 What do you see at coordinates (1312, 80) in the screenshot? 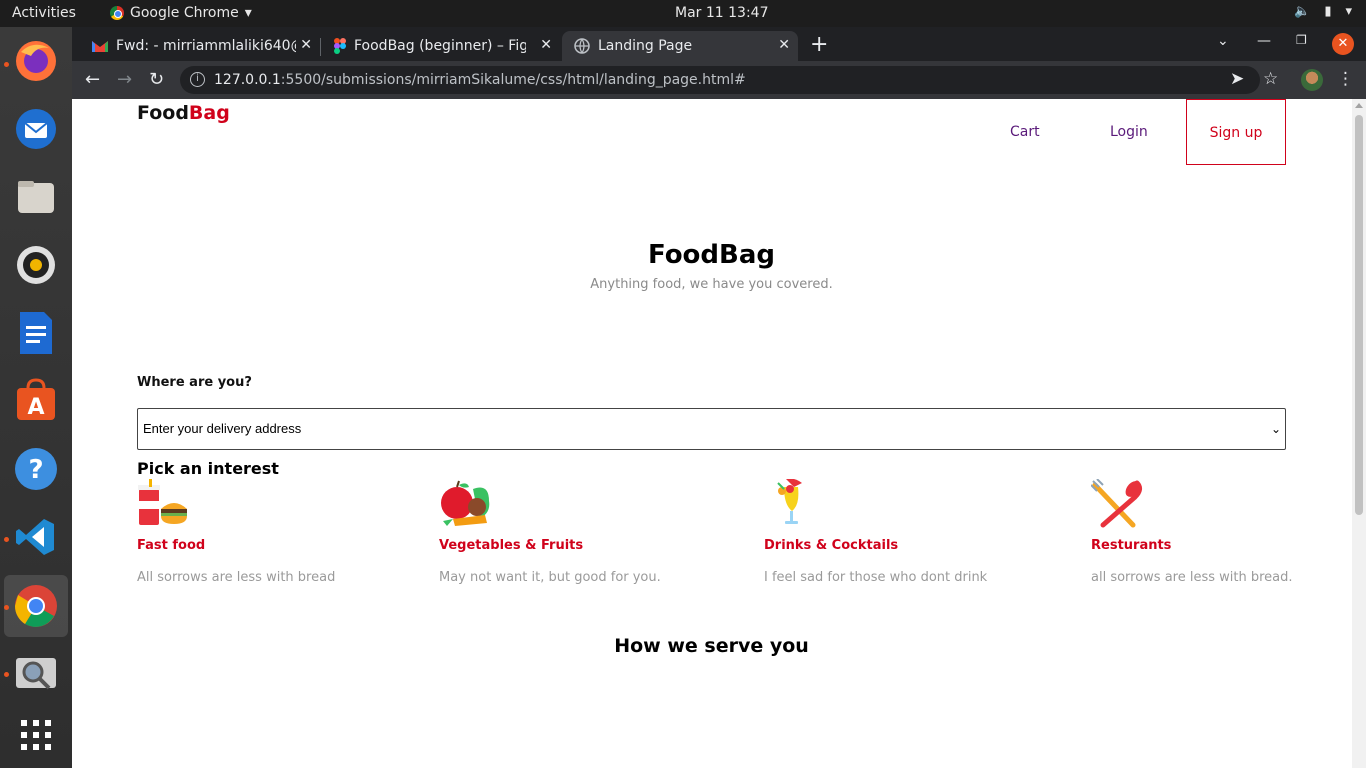
I see `profile-avatar` at bounding box center [1312, 80].